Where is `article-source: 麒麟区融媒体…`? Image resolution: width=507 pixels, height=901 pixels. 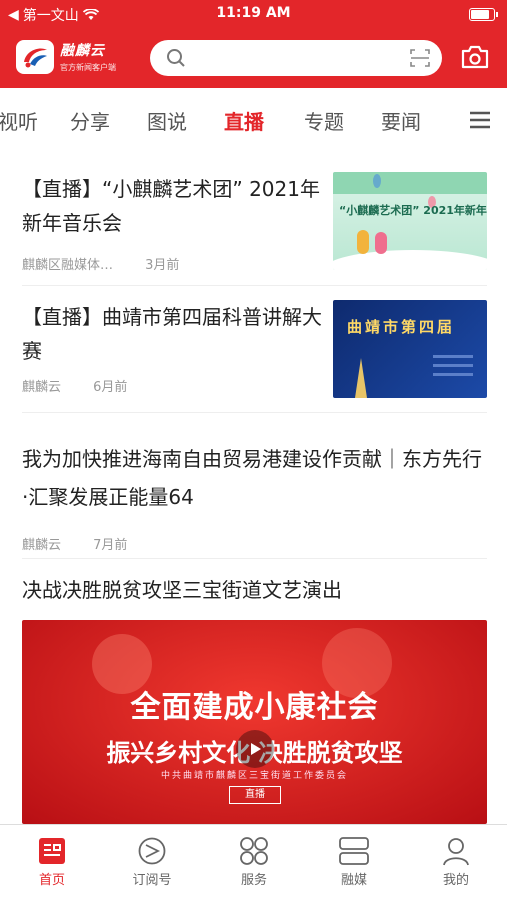 article-source: 麒麟区融媒体… is located at coordinates (68, 265).